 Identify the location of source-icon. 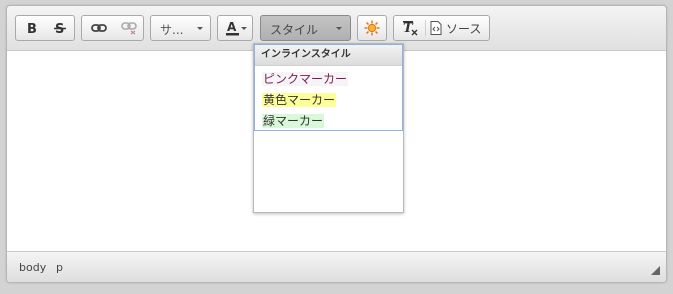
(436, 28).